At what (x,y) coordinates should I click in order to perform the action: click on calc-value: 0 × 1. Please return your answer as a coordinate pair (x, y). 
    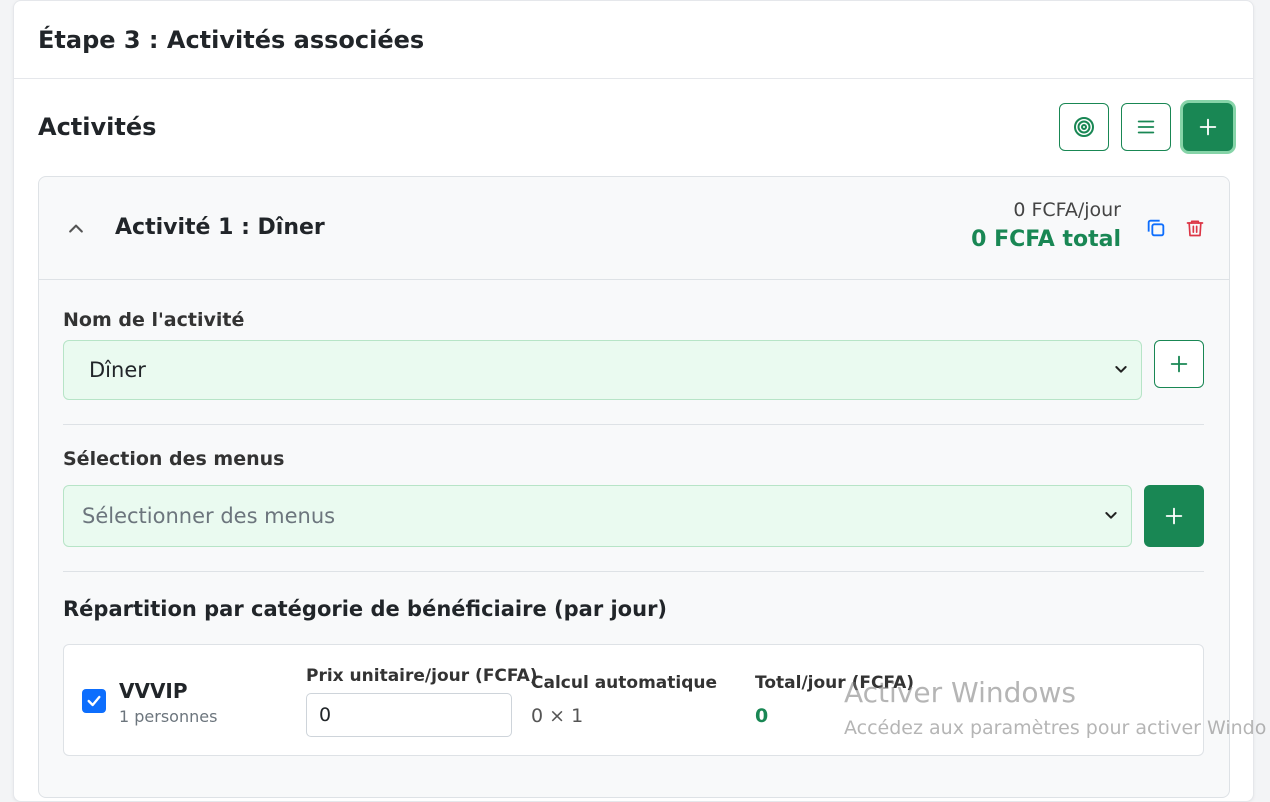
    Looking at the image, I should click on (557, 716).